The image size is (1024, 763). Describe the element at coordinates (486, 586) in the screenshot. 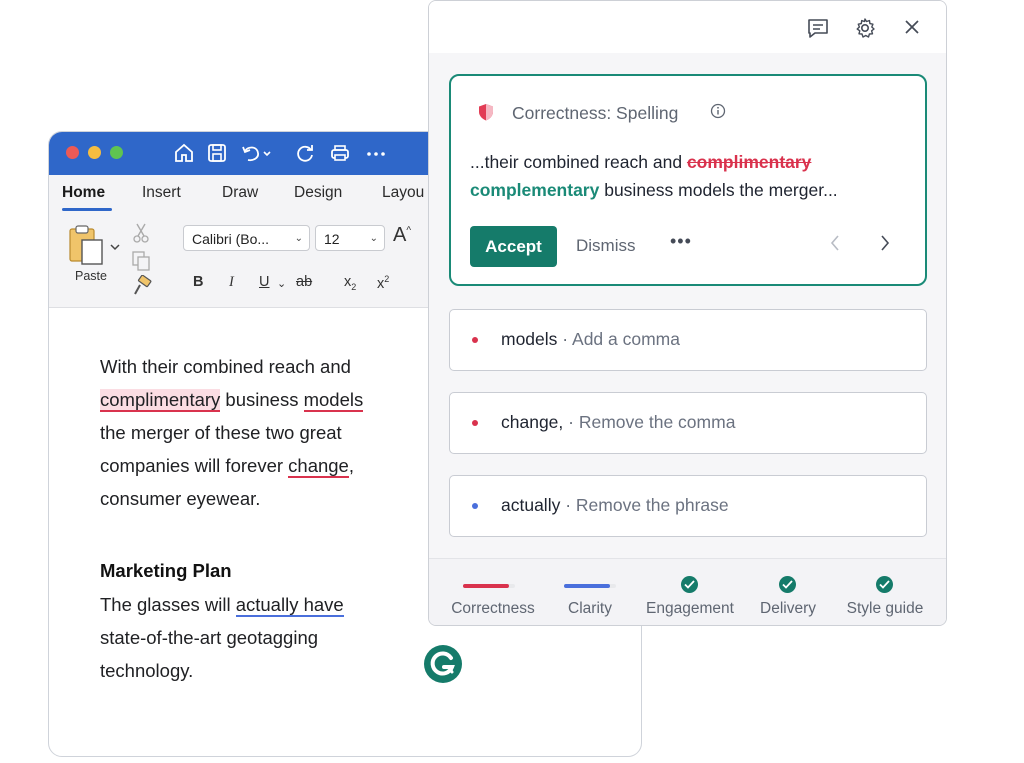

I see `correctness-progress` at that location.